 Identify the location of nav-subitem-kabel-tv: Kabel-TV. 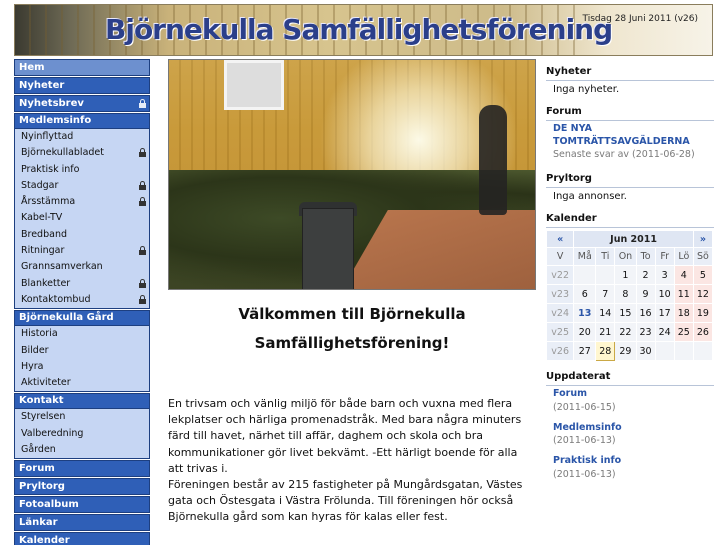
(82, 218).